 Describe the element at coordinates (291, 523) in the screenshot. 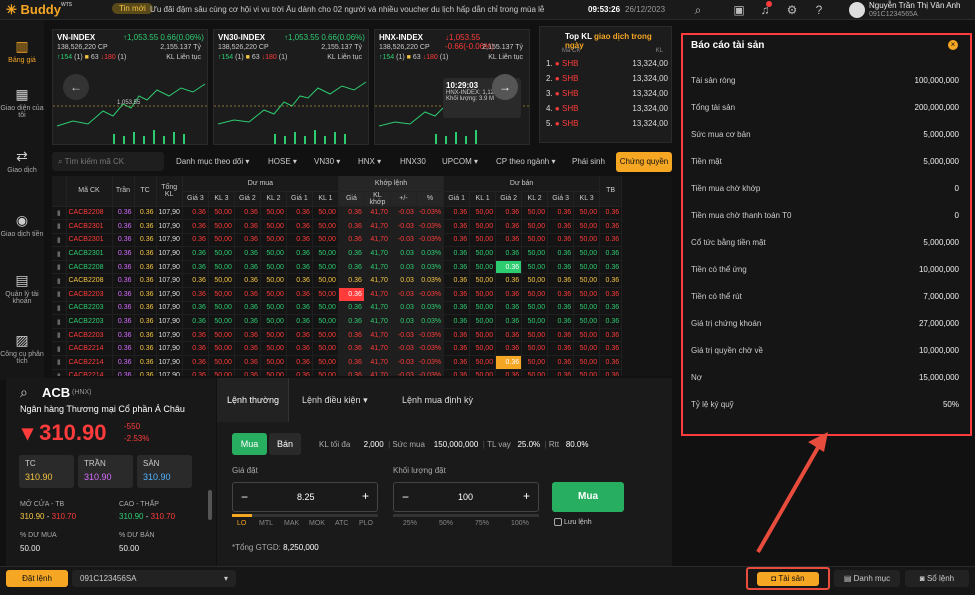

I see `order-type-mak: MAK` at that location.